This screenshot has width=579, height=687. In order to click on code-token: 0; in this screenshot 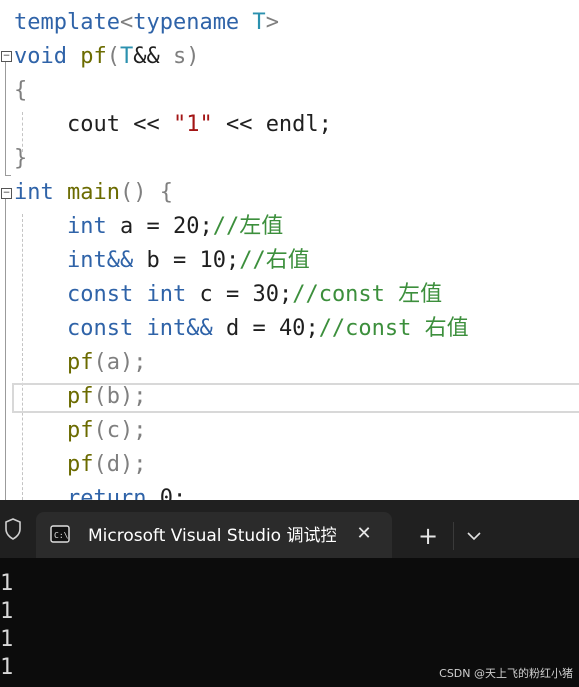, I will do `click(166, 493)`.